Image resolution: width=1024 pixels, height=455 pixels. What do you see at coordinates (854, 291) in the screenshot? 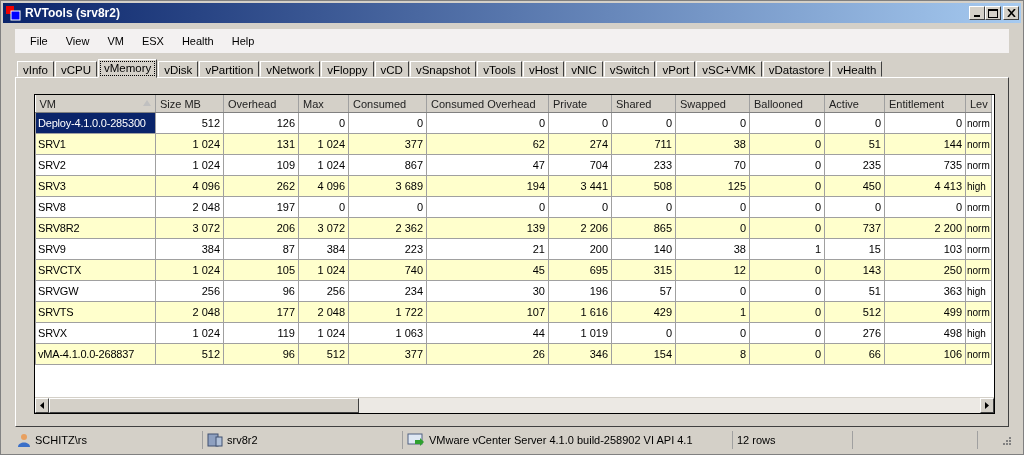
I see `table-cell: 51` at bounding box center [854, 291].